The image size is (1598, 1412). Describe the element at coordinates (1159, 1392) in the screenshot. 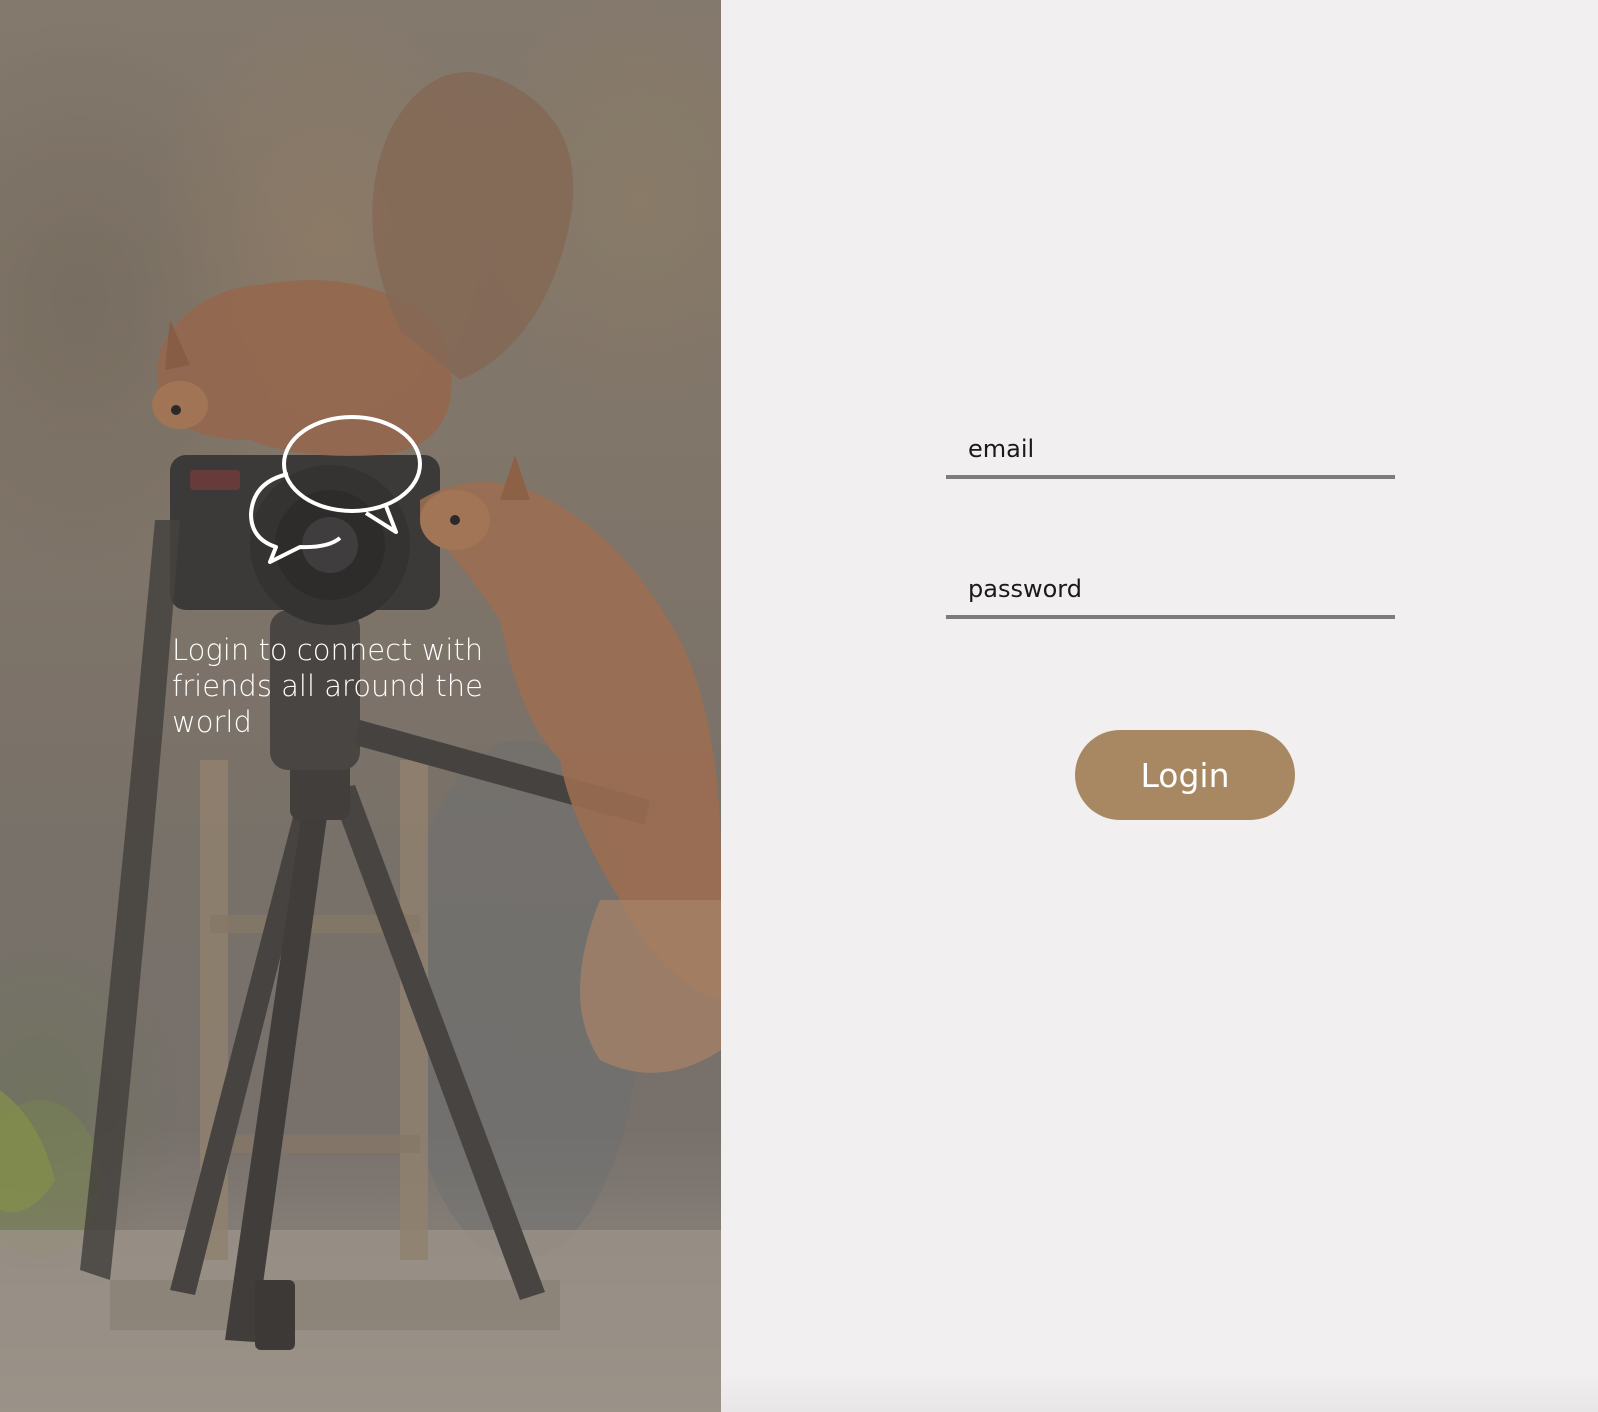

I see `bottom-shade` at that location.